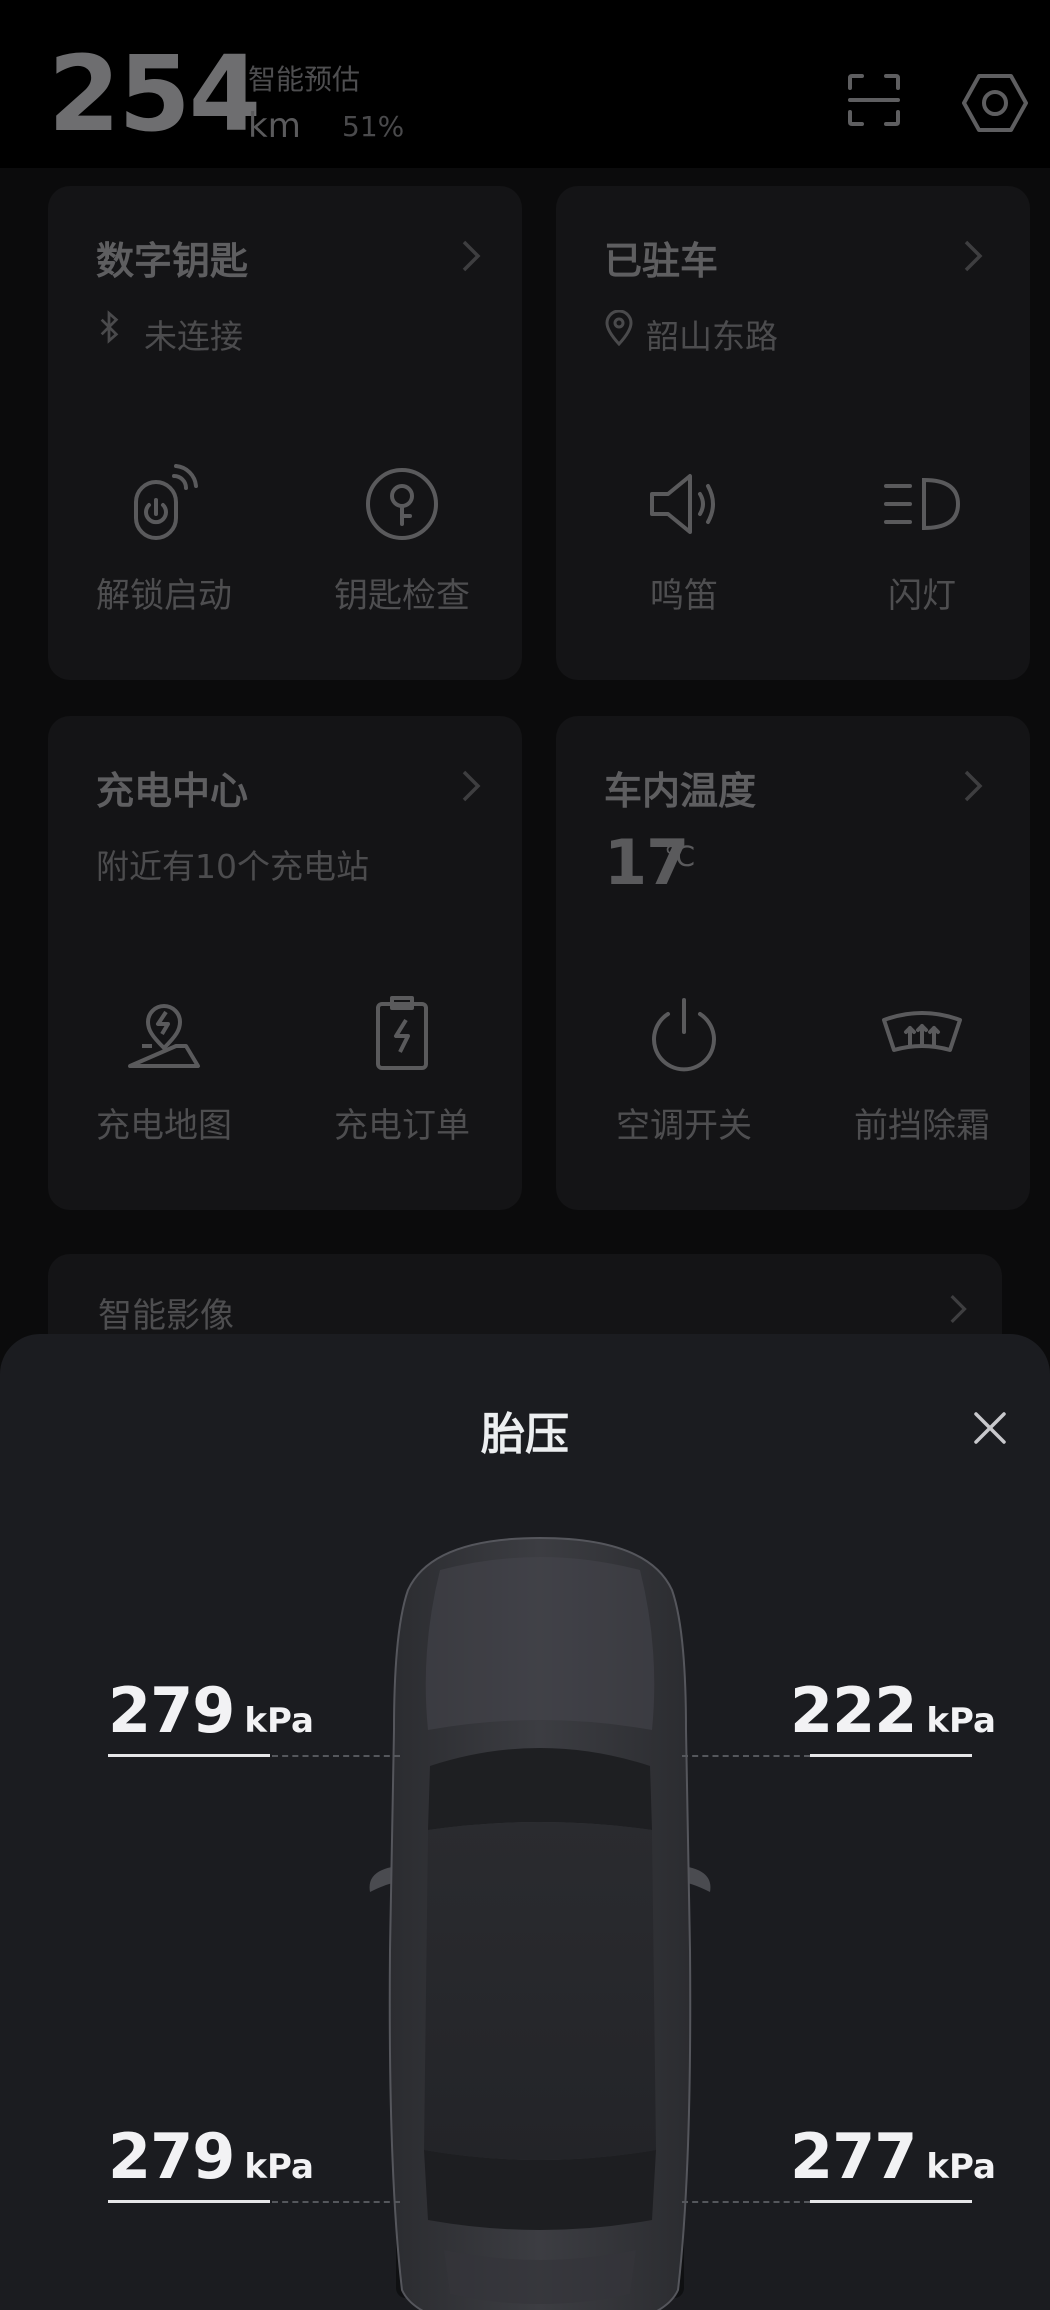  What do you see at coordinates (746, 2202) in the screenshot?
I see `rear-right-leader-line` at bounding box center [746, 2202].